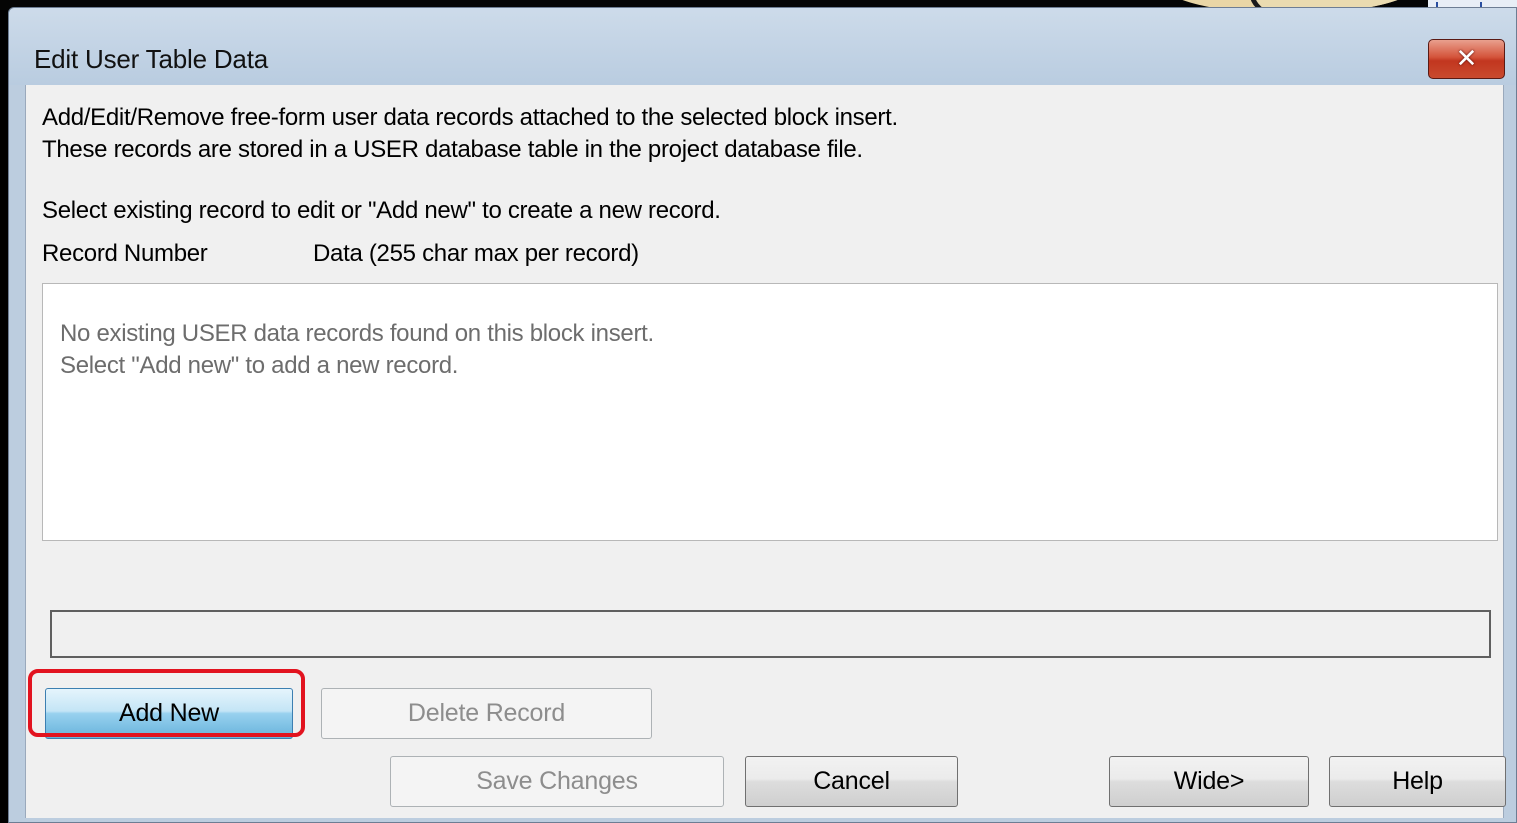 This screenshot has height=823, width=1517. What do you see at coordinates (125, 253) in the screenshot?
I see `column-header-record-number: Record Number` at bounding box center [125, 253].